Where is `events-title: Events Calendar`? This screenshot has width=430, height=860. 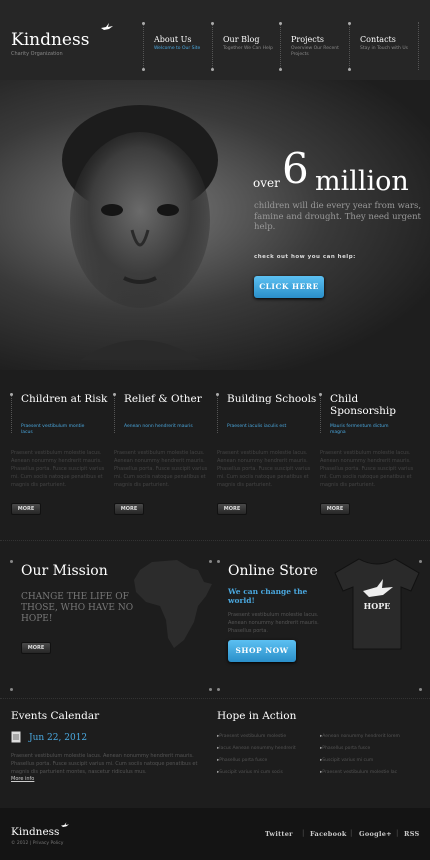
events-title: Events Calendar is located at coordinates (55, 716).